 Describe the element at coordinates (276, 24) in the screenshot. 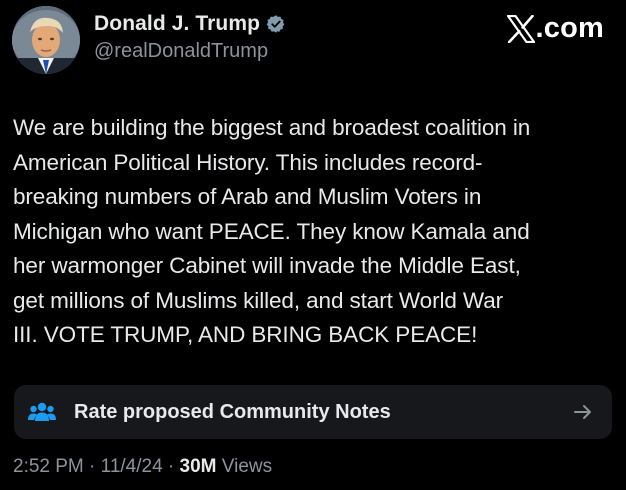

I see `verified-badge-icon` at that location.